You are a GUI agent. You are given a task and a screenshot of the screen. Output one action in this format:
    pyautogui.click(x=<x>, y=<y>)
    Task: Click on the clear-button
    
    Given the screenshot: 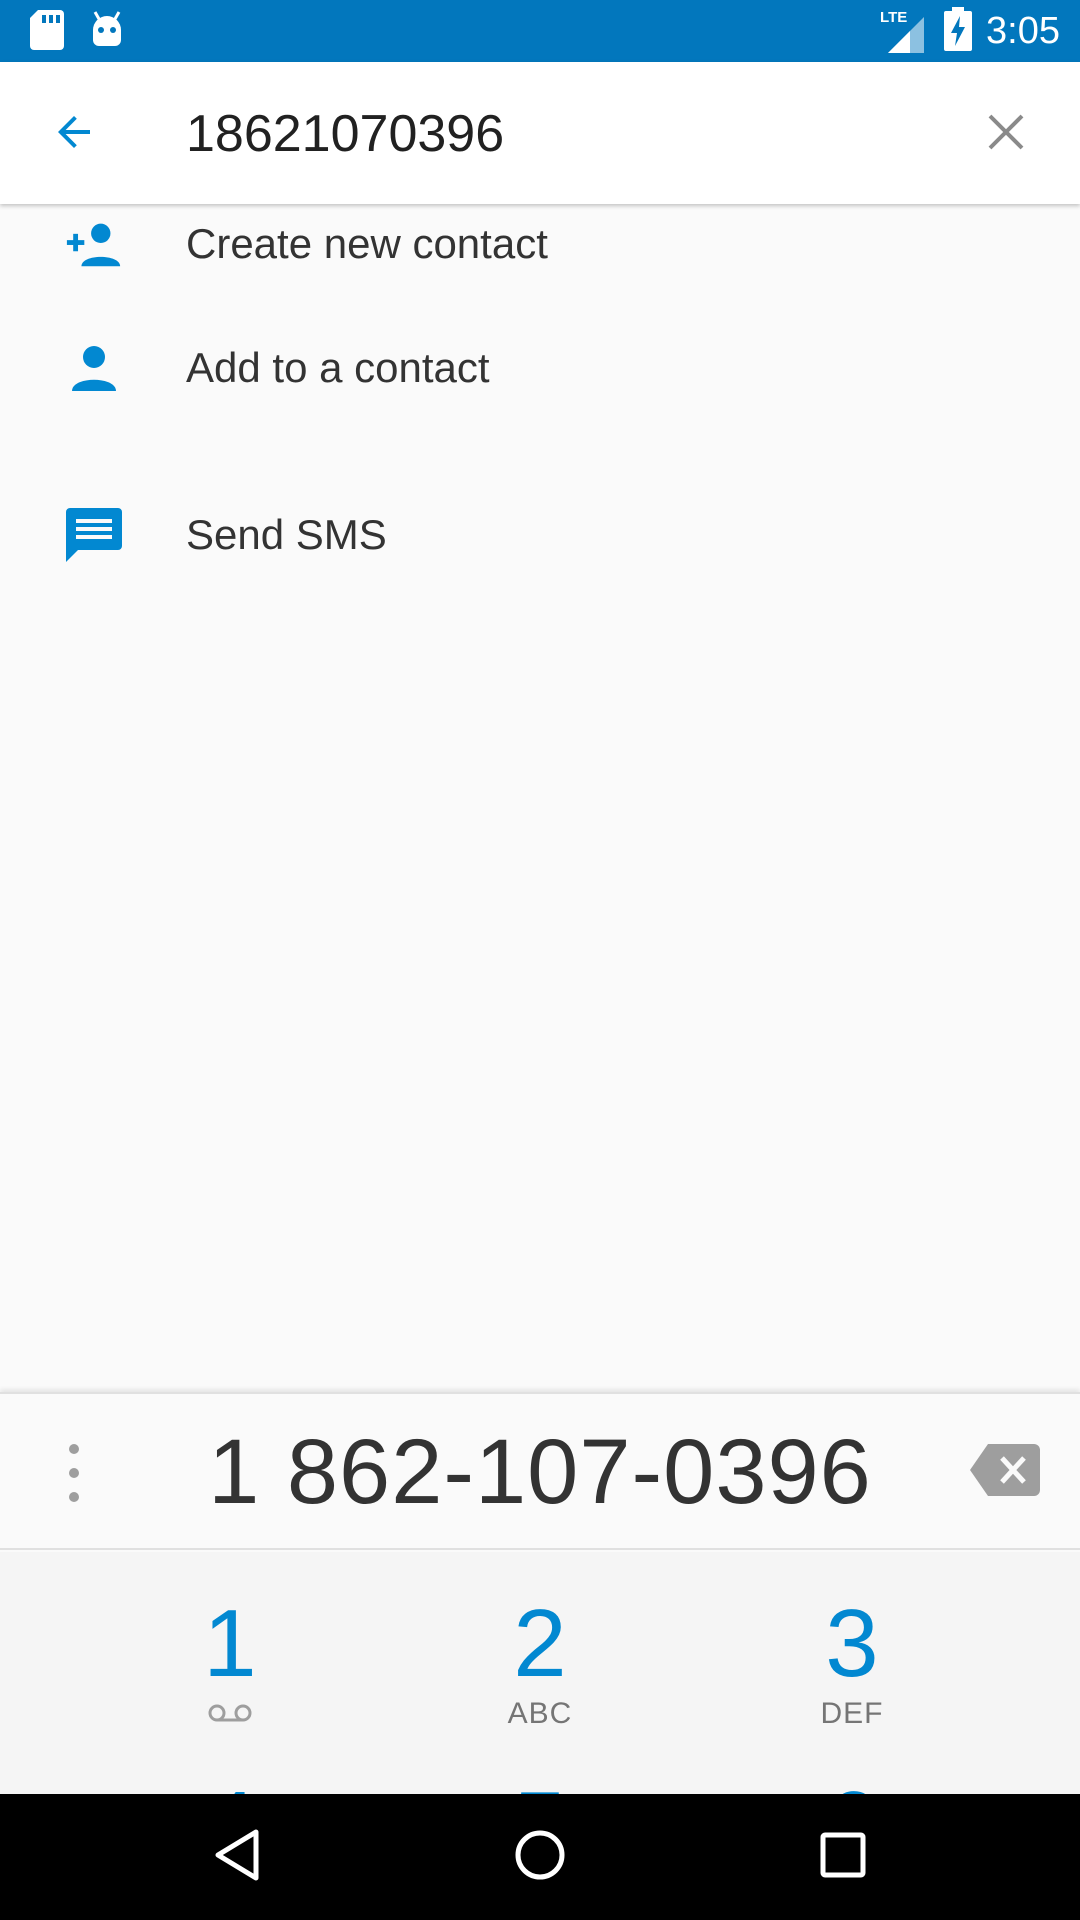 What is the action you would take?
    pyautogui.click(x=1006, y=134)
    